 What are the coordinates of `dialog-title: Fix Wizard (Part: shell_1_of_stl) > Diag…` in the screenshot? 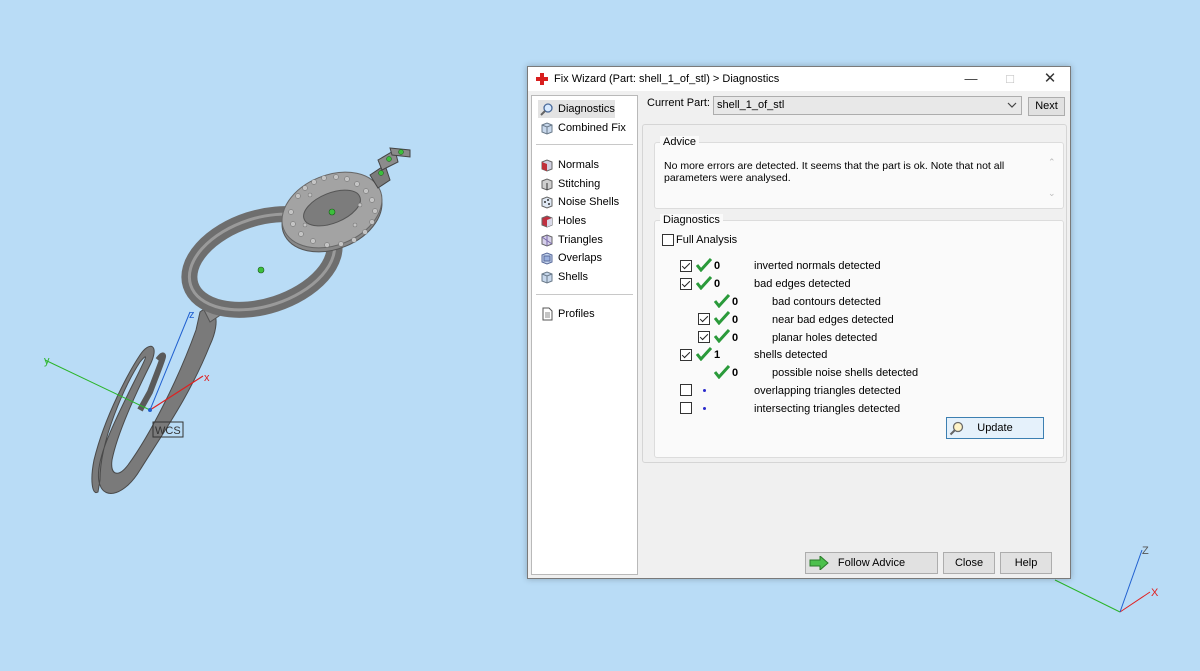 It's located at (667, 79).